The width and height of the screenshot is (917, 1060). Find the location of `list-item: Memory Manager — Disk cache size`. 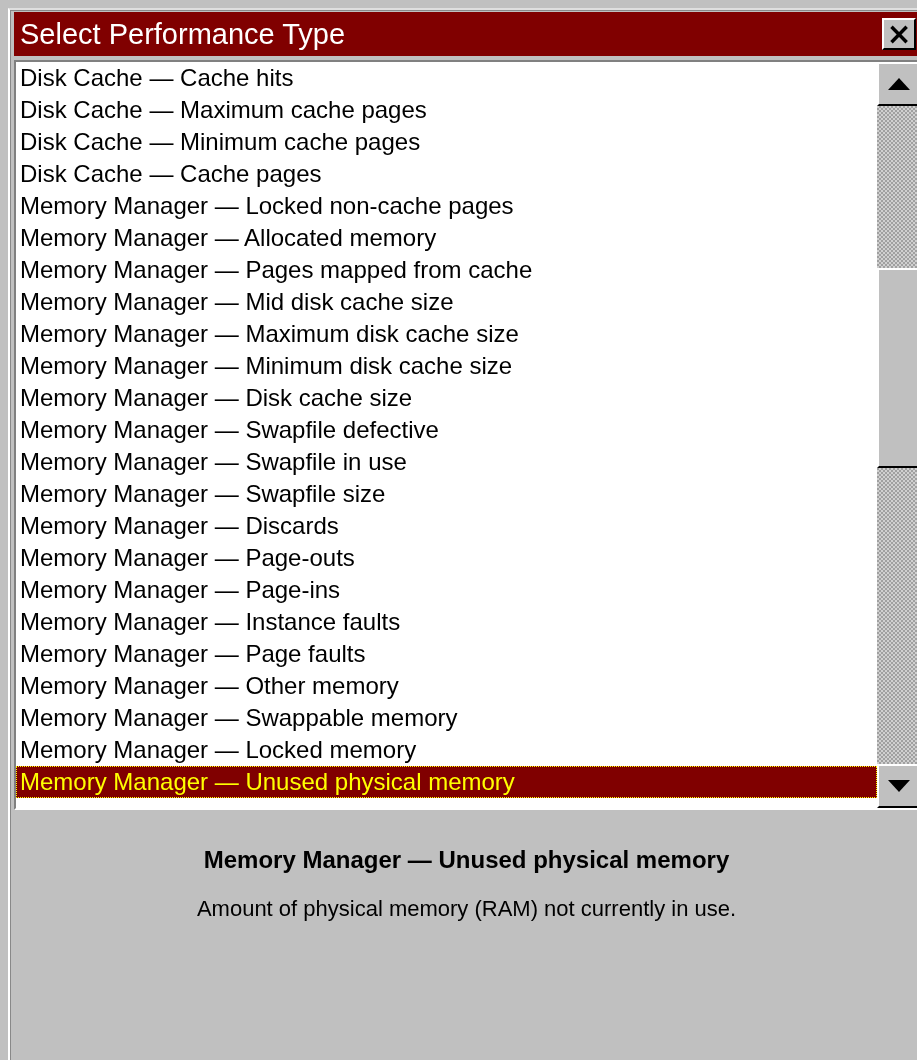

list-item: Memory Manager — Disk cache size is located at coordinates (446, 398).